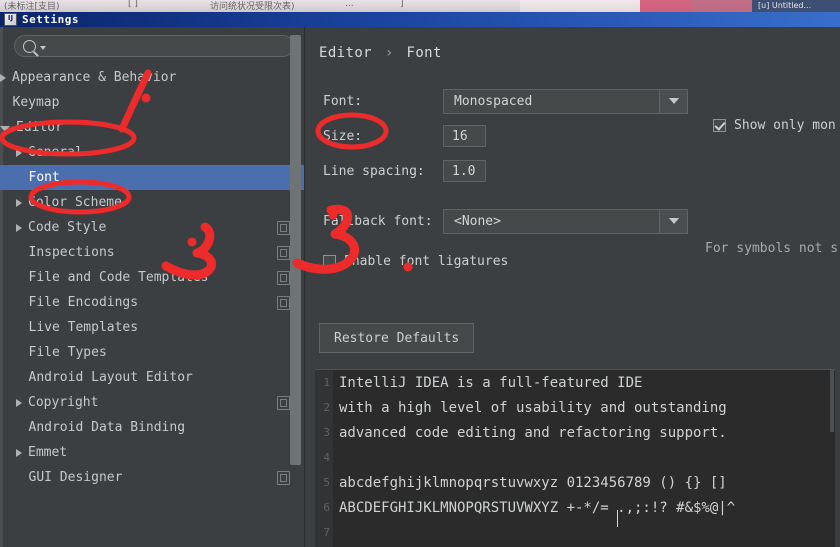 The height and width of the screenshot is (547, 840). Describe the element at coordinates (152, 152) in the screenshot. I see `sidebar-item-general: General` at that location.